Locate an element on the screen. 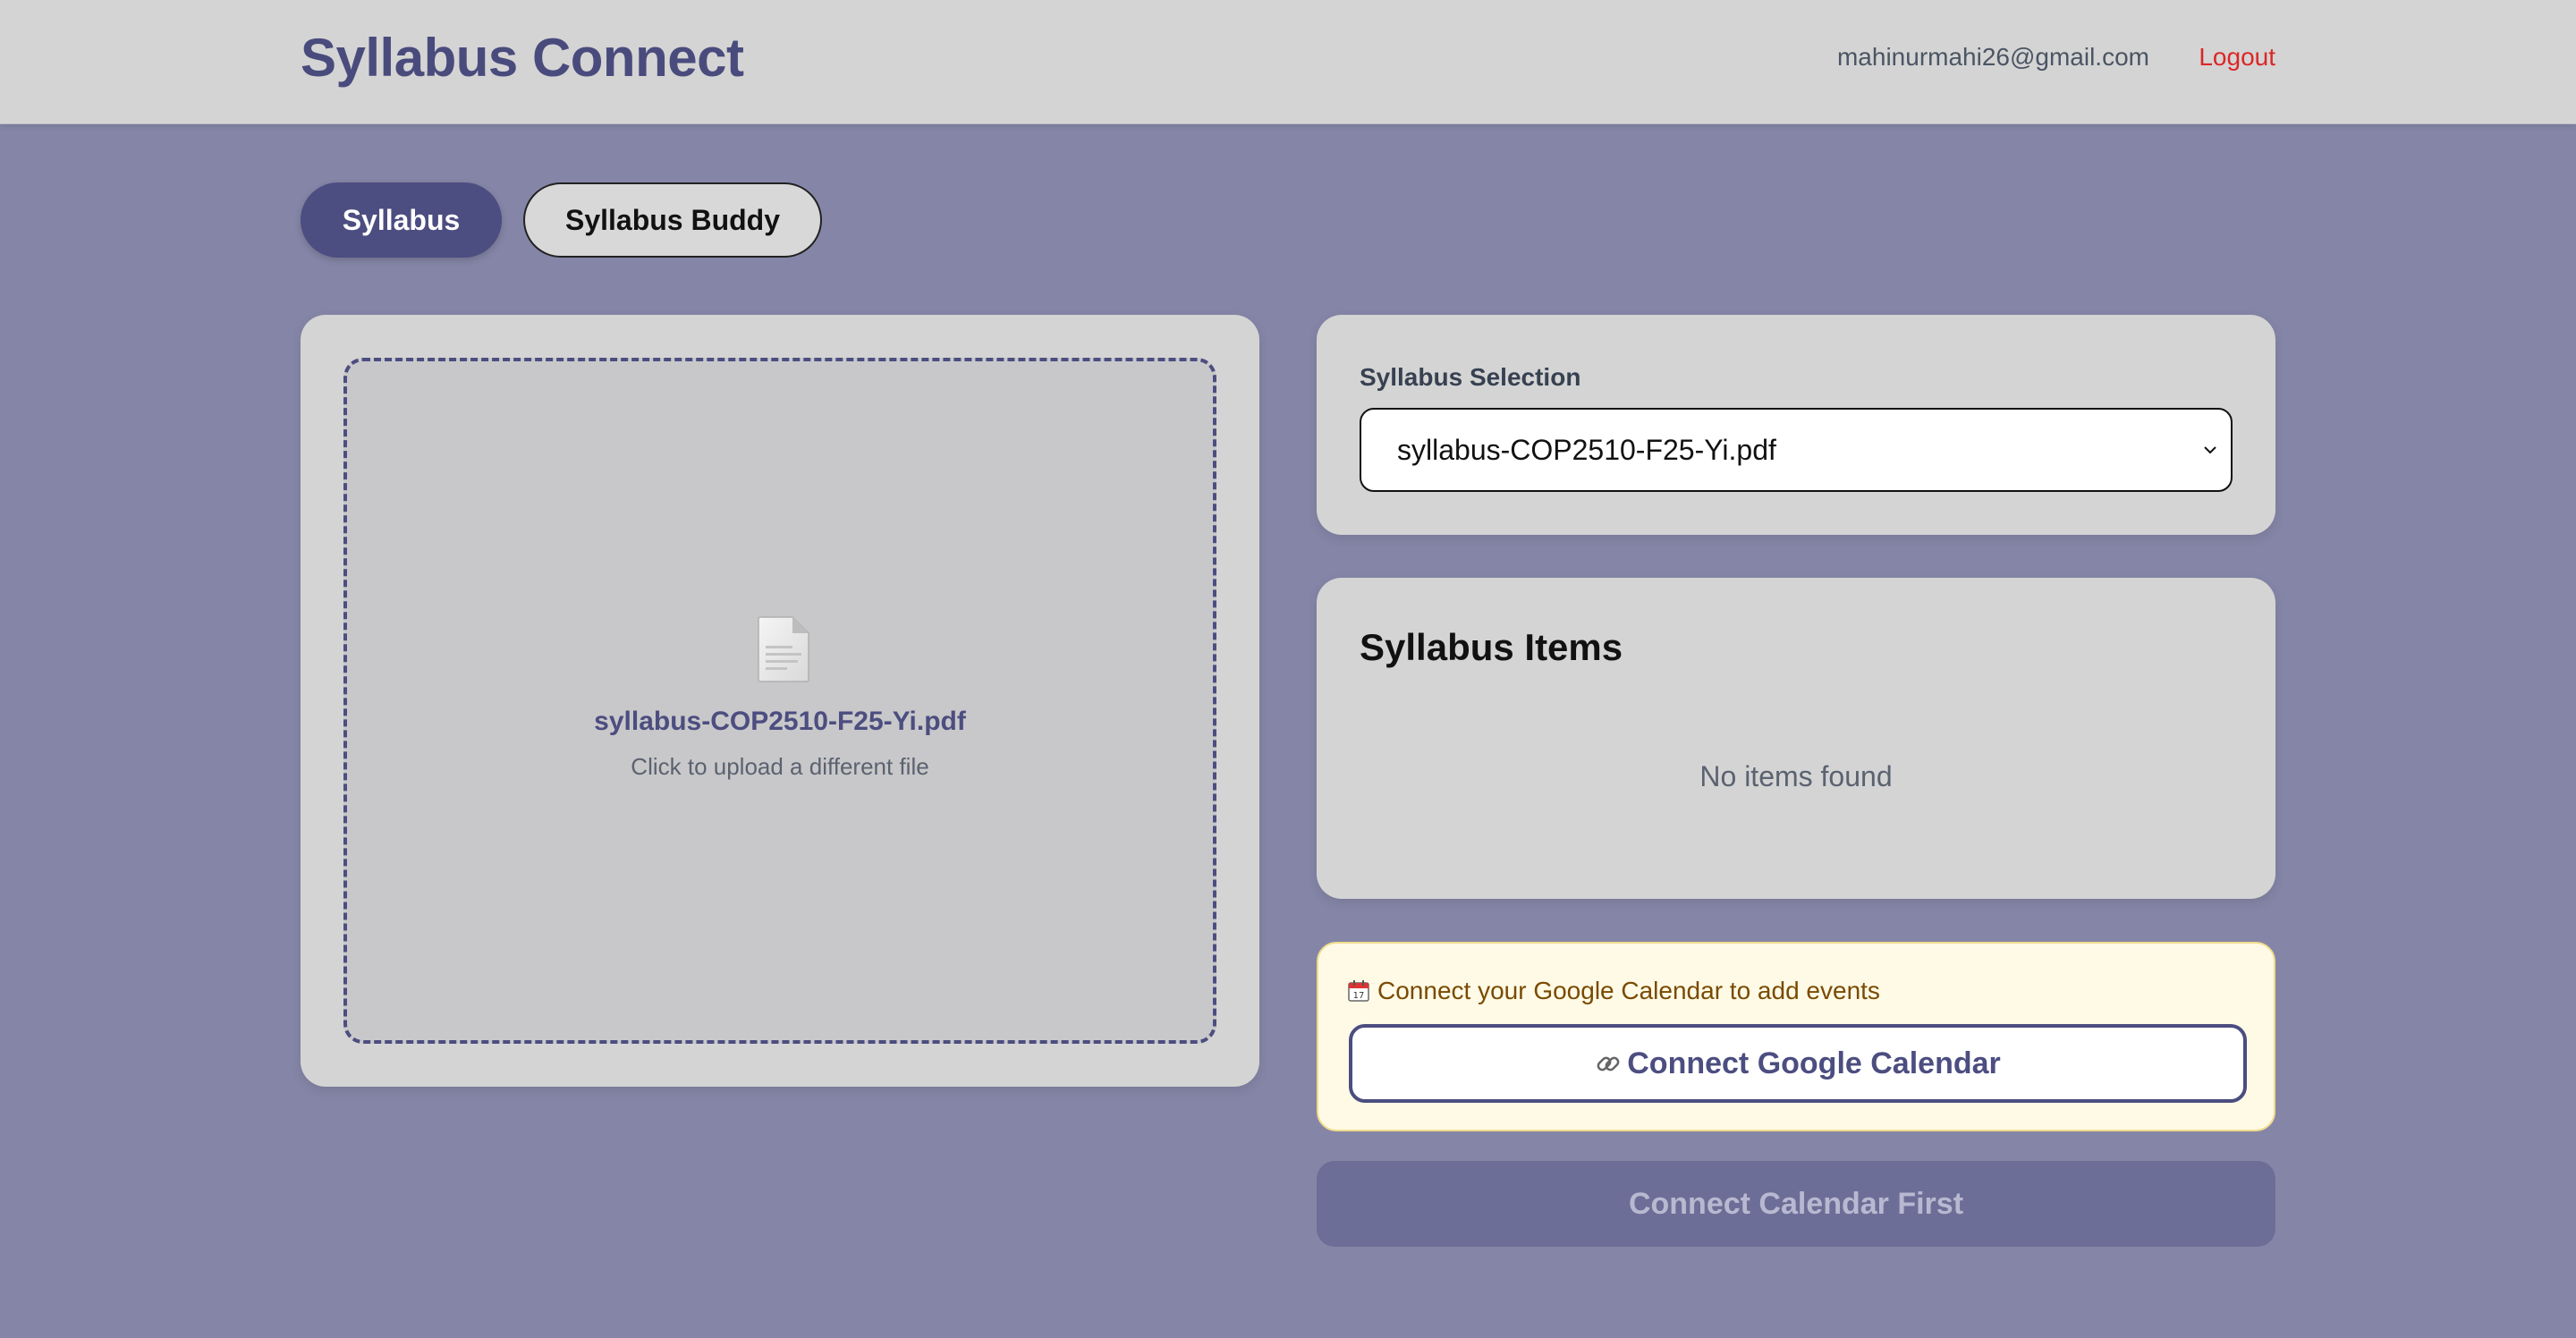  app-title: Syllabus Connect is located at coordinates (522, 58).